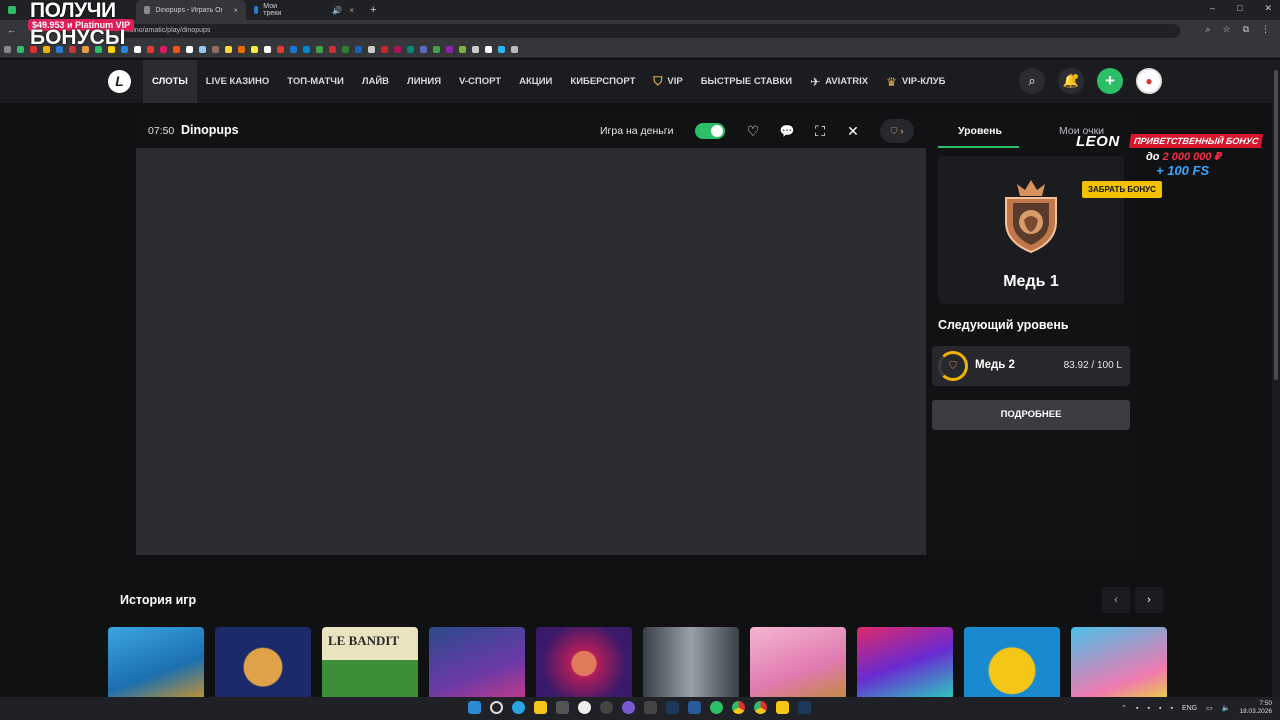 This screenshot has width=1280, height=720. I want to click on tray-chevron-icon: ⌃, so click(1124, 708).